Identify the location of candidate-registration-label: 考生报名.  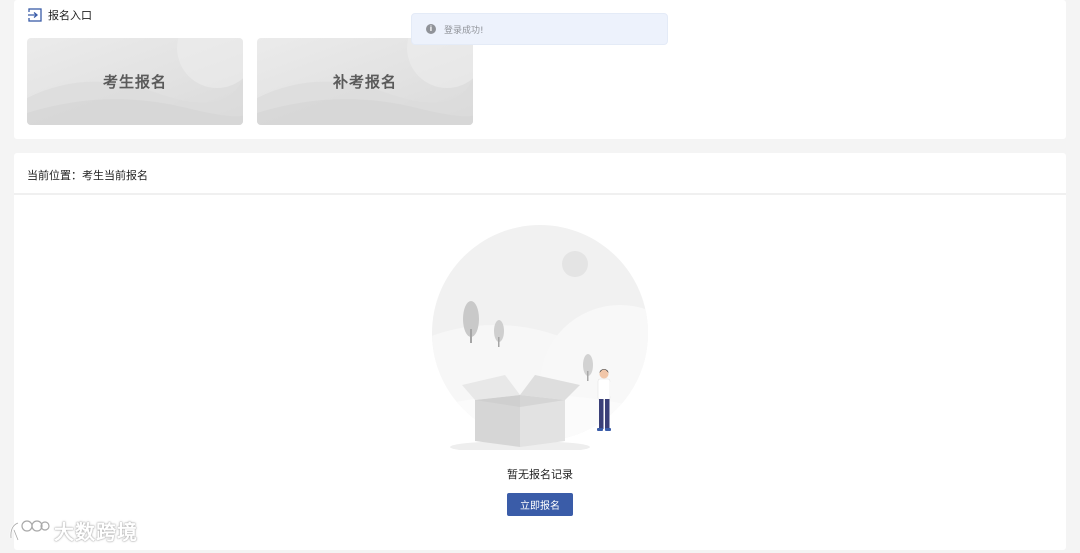
(134, 82).